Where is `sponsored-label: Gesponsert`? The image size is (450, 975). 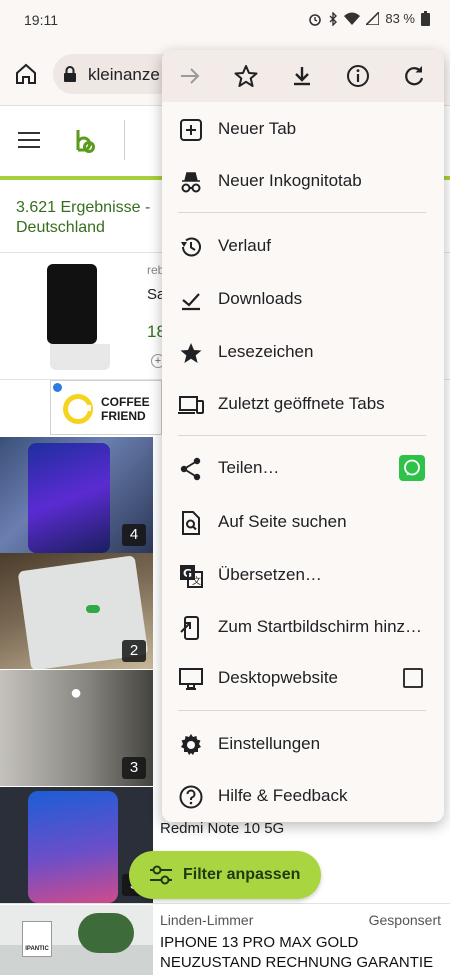 sponsored-label: Gesponsert is located at coordinates (404, 920).